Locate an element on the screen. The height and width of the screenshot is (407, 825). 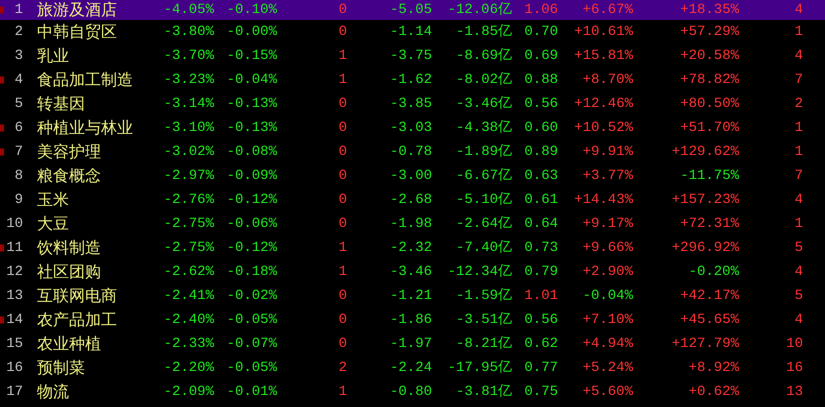
table-row: 1 旅游及酒店 -4.05% -0.10% 0 -5.05 -12.06亿 1.06 +6.67% +18.35% 4 is located at coordinates (412, 10).